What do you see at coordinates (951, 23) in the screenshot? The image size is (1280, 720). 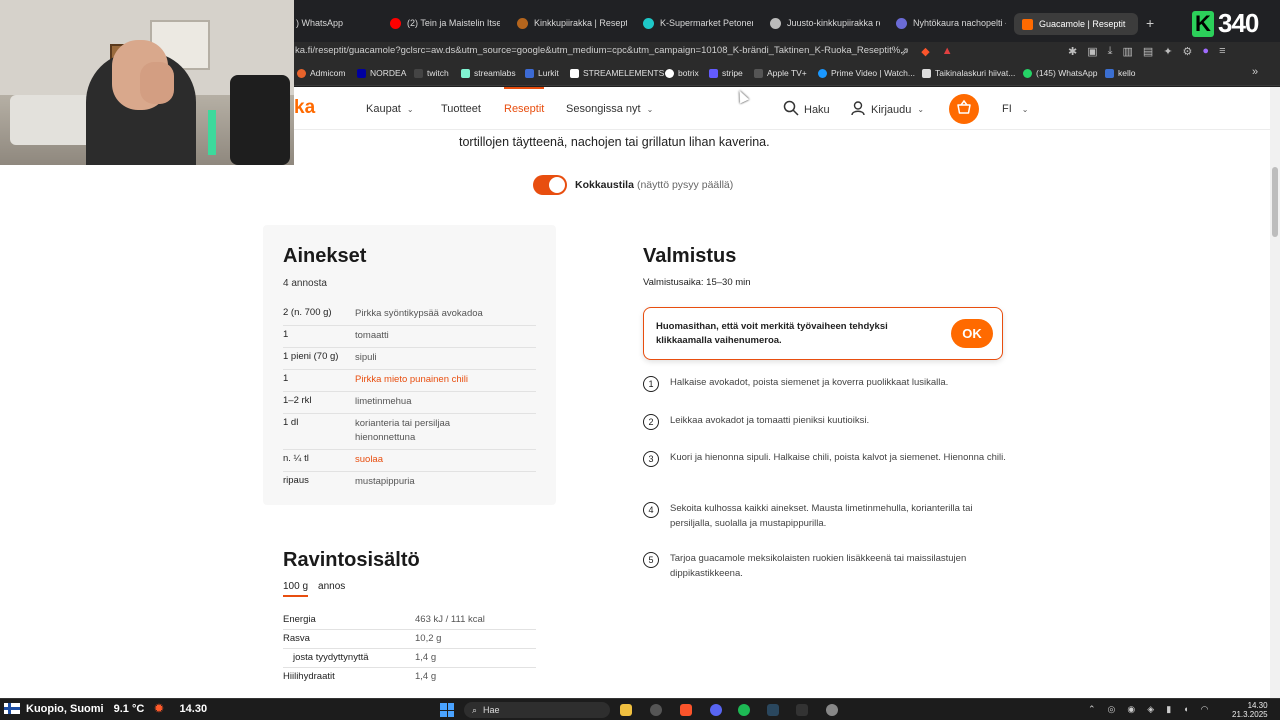 I see `tab-nyhtokaura: Nyhtökaura nachopelti - V` at bounding box center [951, 23].